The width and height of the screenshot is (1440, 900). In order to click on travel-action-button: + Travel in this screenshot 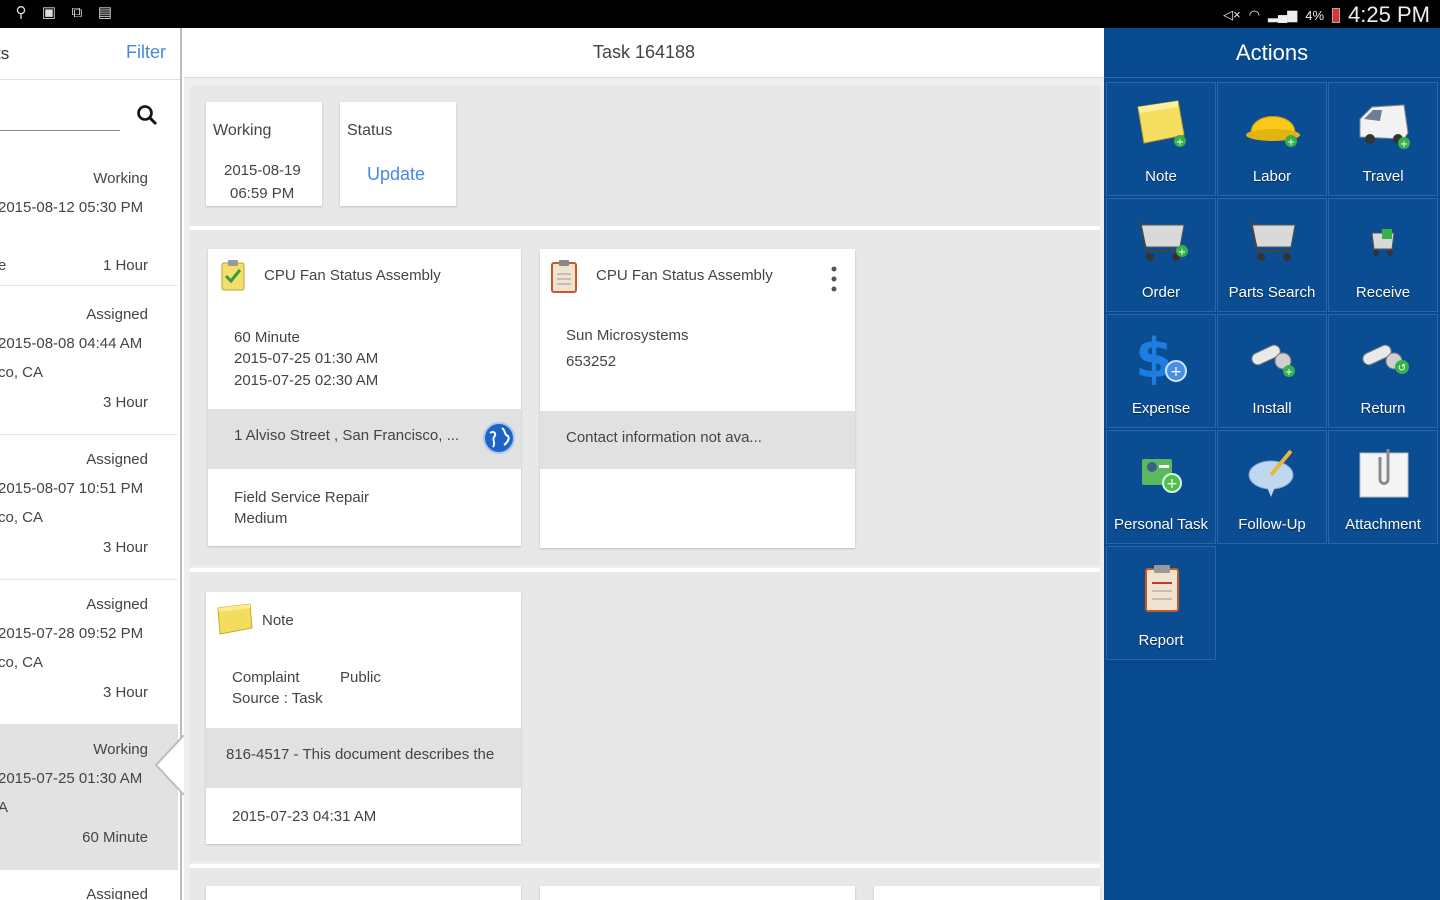, I will do `click(1383, 139)`.